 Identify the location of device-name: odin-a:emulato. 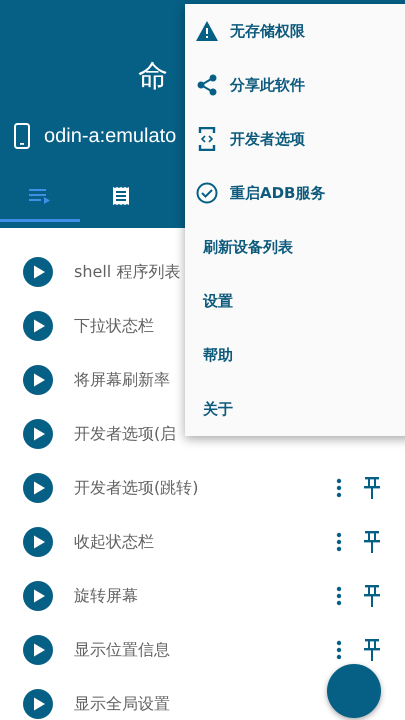
(110, 136).